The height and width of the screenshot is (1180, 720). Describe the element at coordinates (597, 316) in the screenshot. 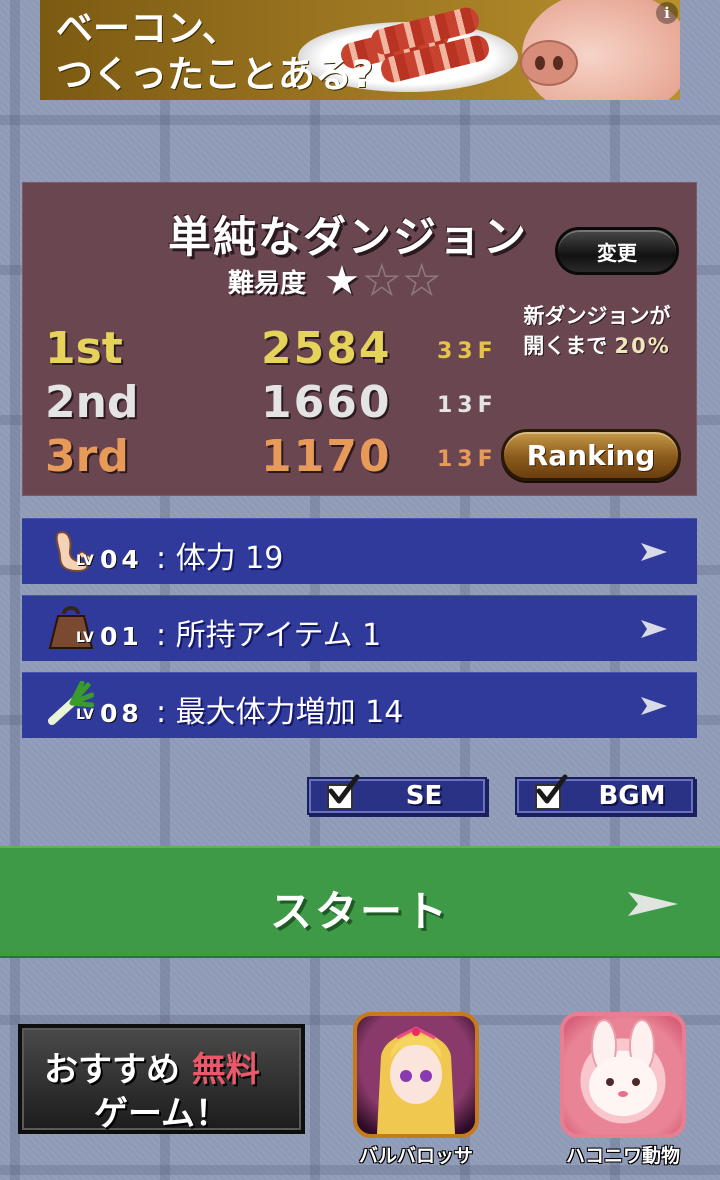

I see `unlock-line-1: 新ダンジョンが` at that location.